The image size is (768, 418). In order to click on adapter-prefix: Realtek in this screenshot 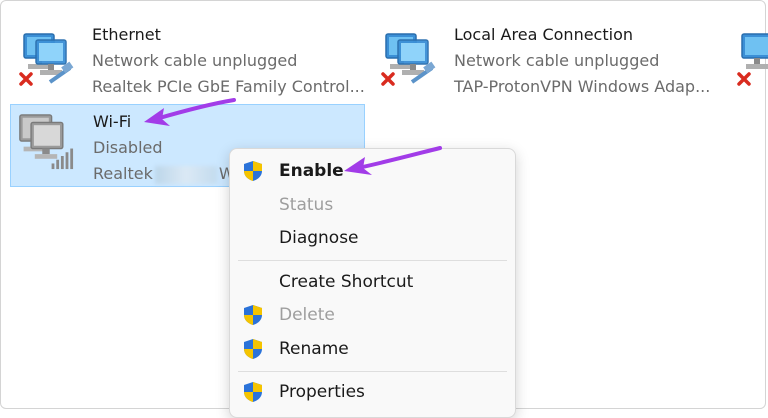, I will do `click(123, 173)`.